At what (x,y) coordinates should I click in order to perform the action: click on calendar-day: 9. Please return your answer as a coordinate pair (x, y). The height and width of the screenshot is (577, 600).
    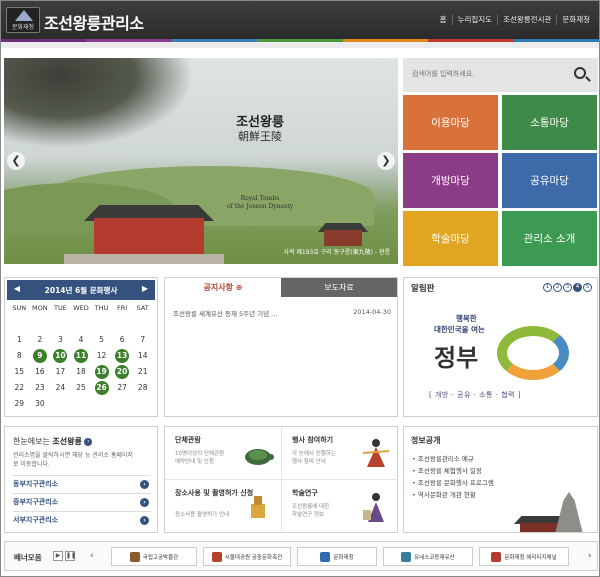
    Looking at the image, I should click on (40, 356).